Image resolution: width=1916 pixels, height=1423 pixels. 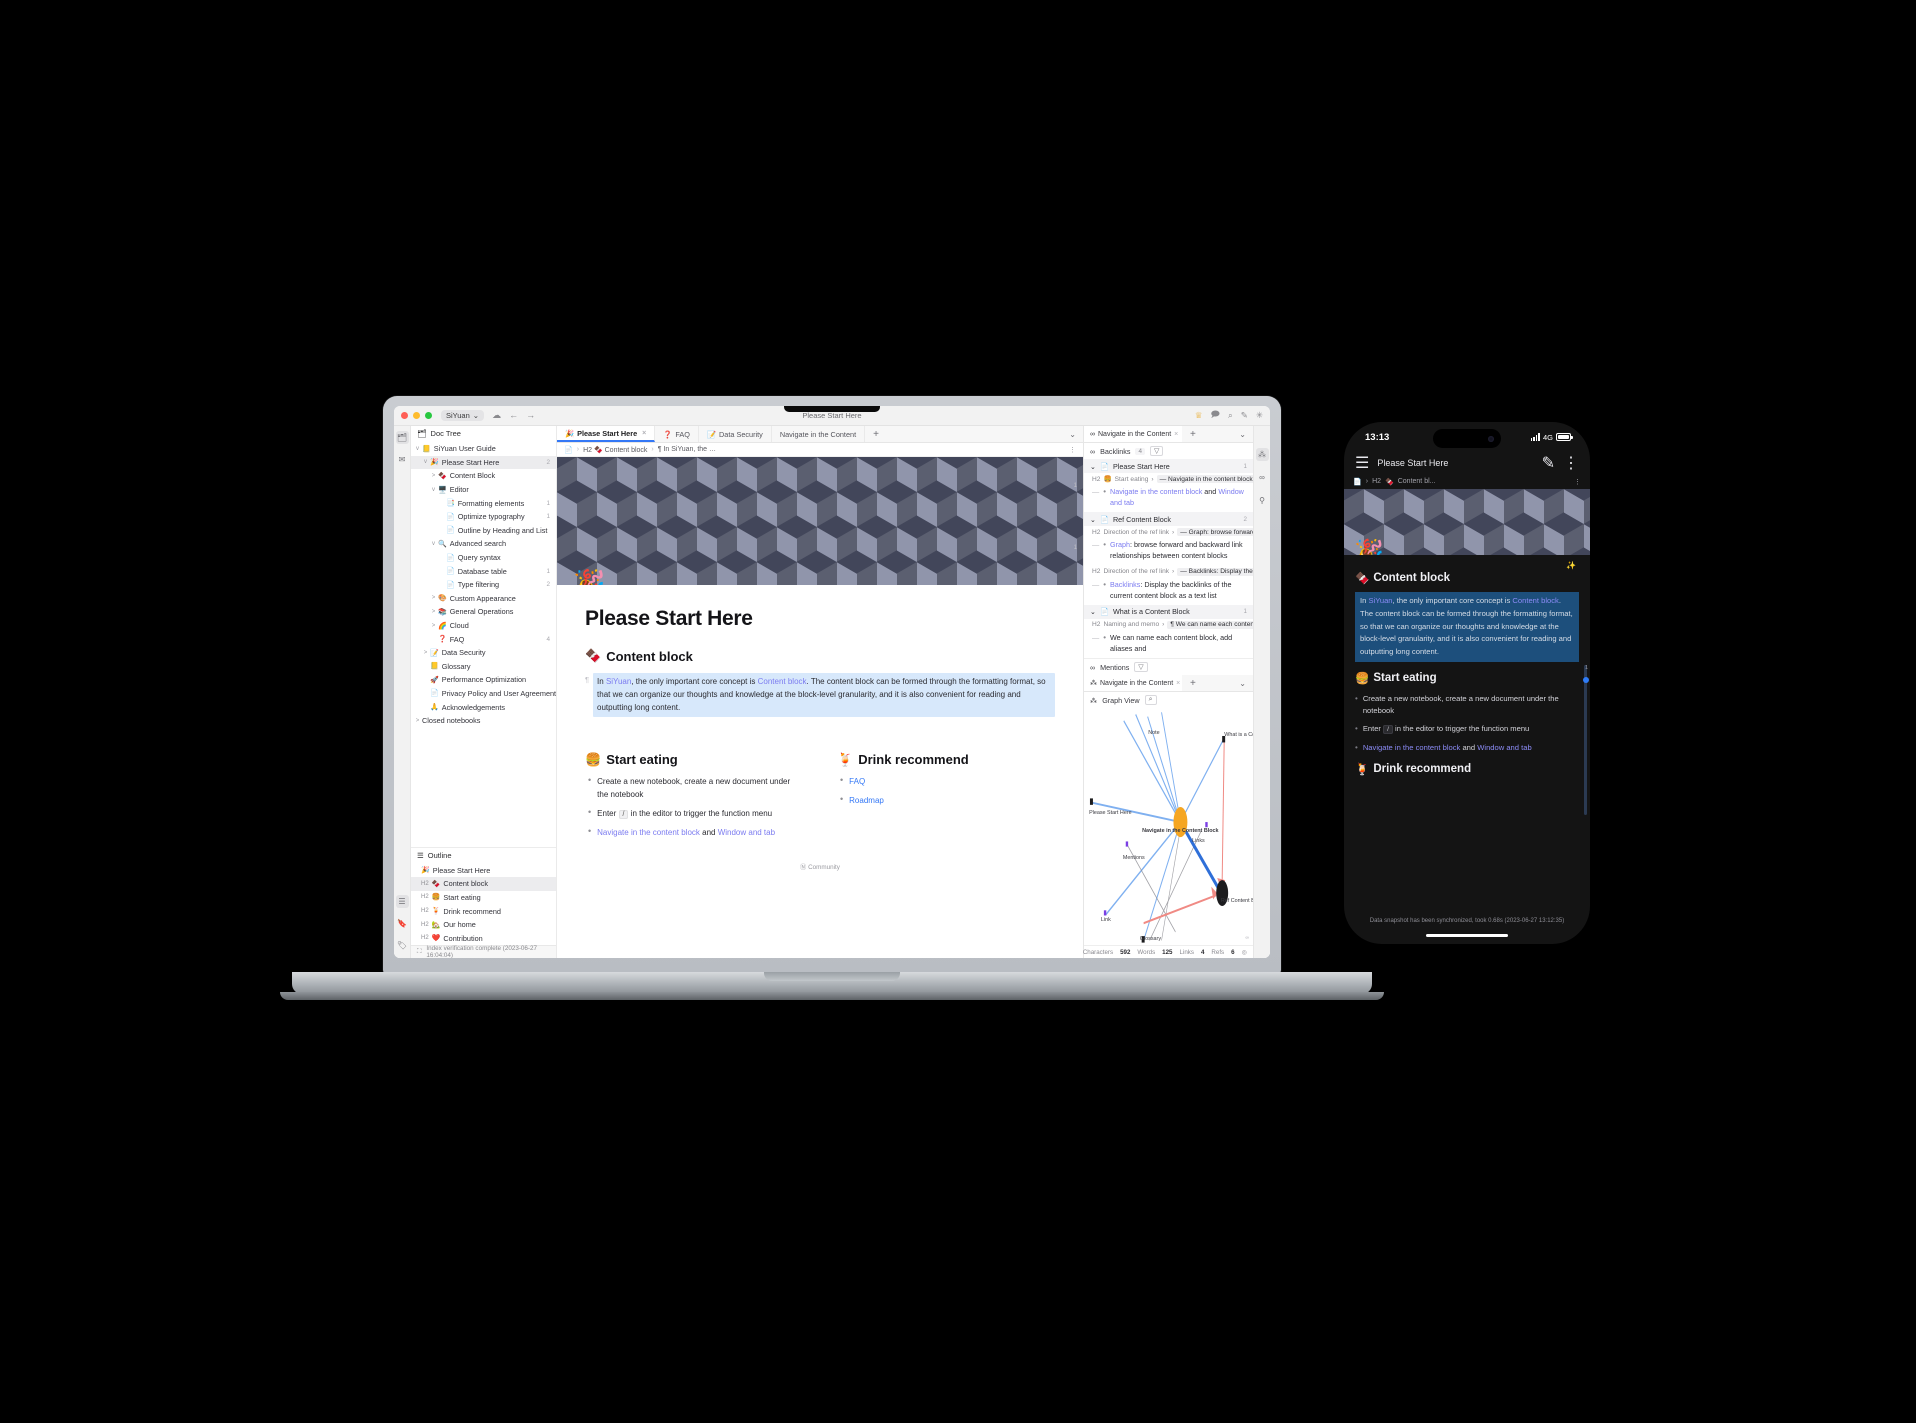 What do you see at coordinates (402, 945) in the screenshot?
I see `tag-icon: 🏷` at bounding box center [402, 945].